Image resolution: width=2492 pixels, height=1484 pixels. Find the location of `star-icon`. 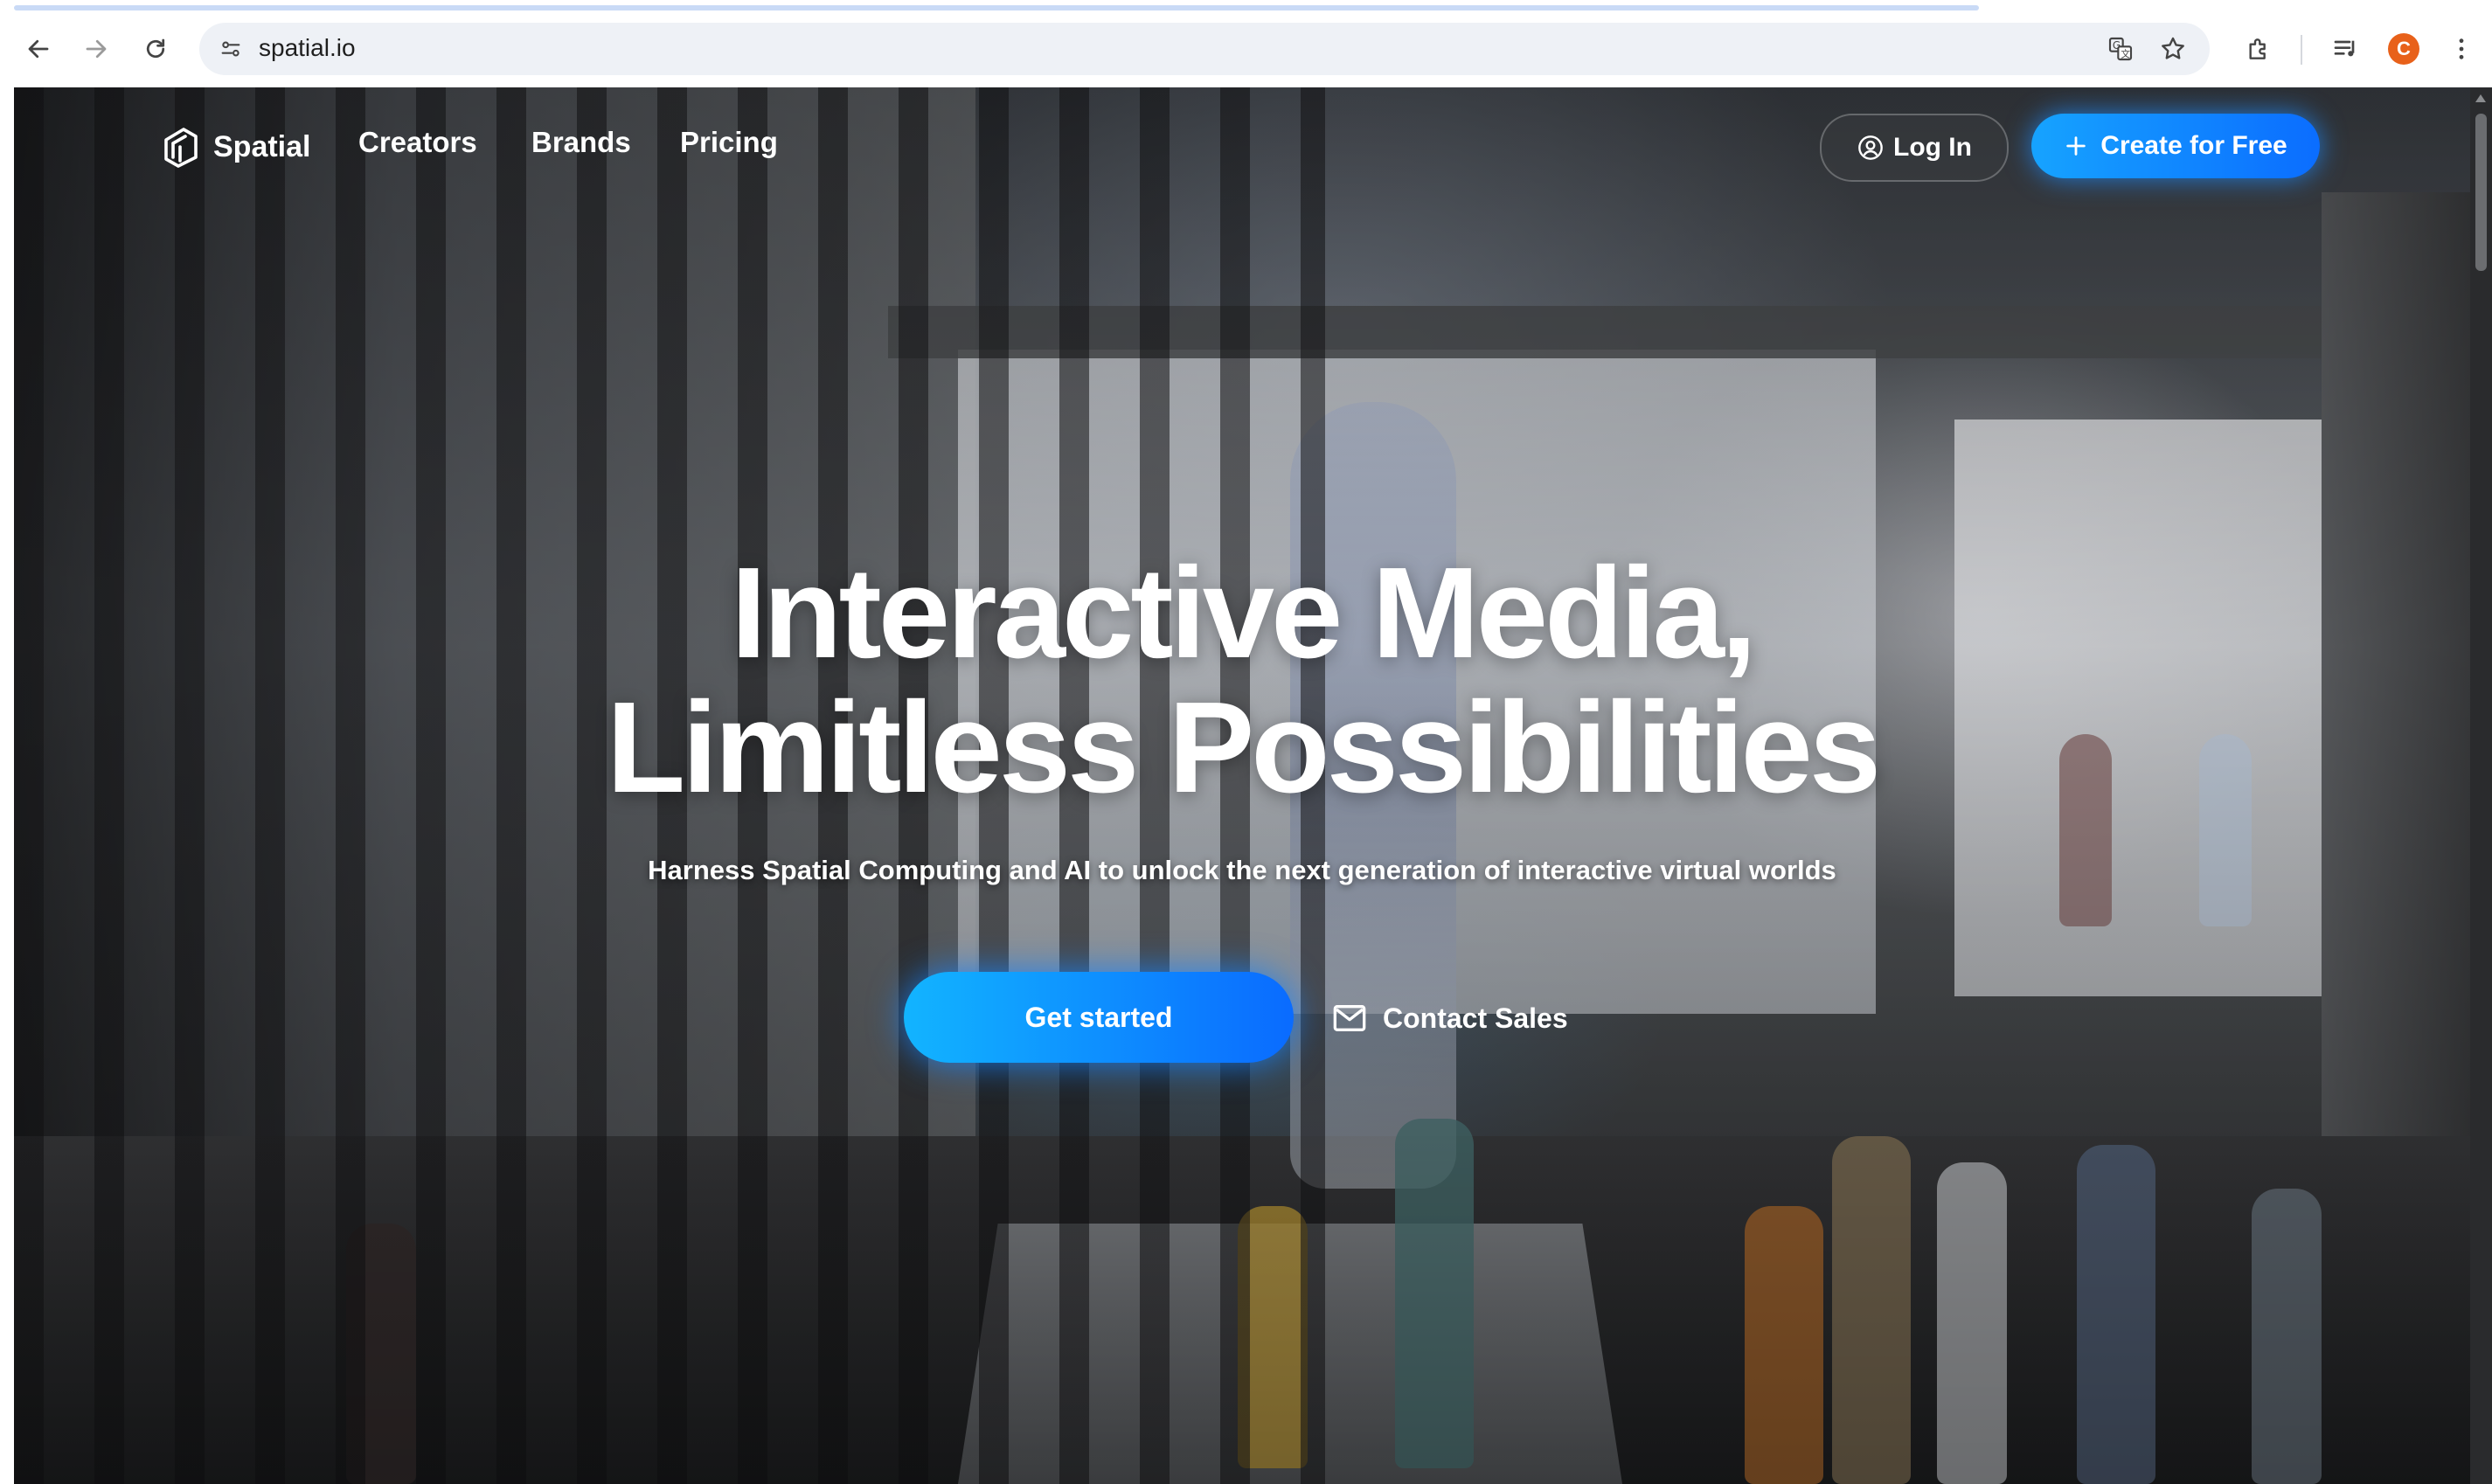

star-icon is located at coordinates (2173, 48).